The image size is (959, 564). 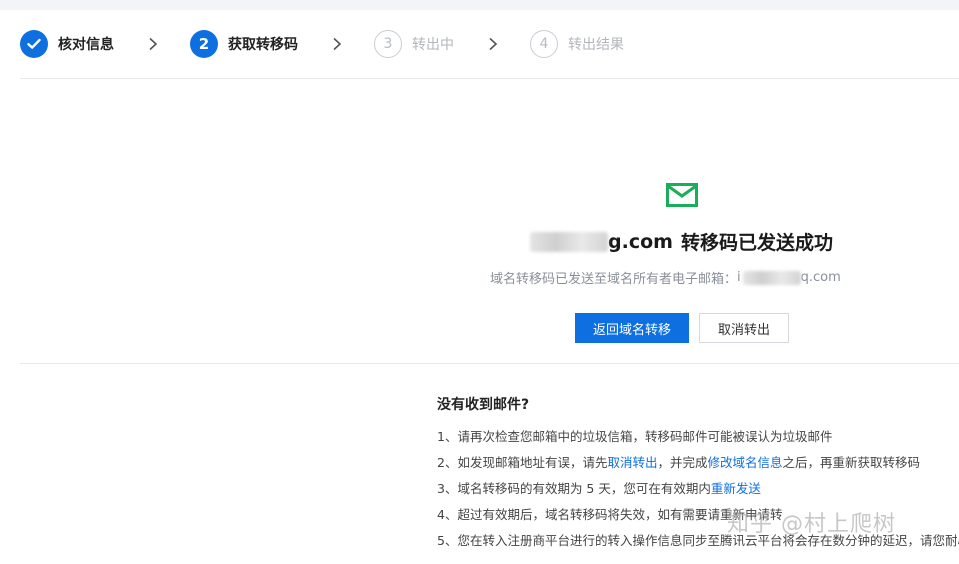 I want to click on list-item: 1、请再次检查您邮箱中的垃圾信箱，转移码邮件可能被误认为垃圾邮件, so click(x=698, y=441).